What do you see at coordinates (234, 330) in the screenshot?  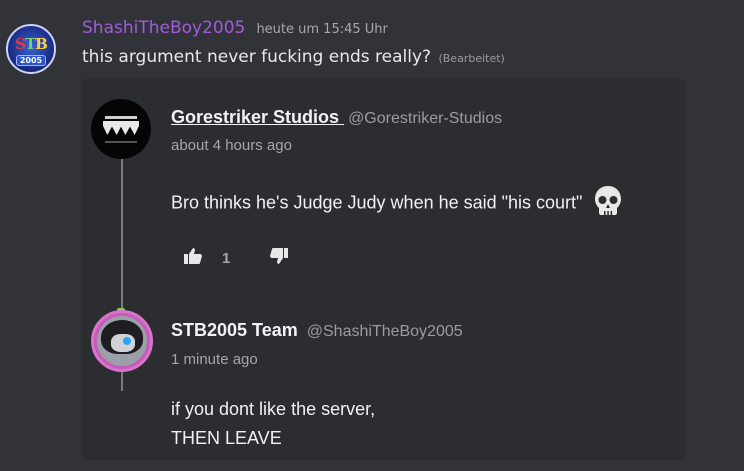 I see `comment-author-name-2: STB2005 Team` at bounding box center [234, 330].